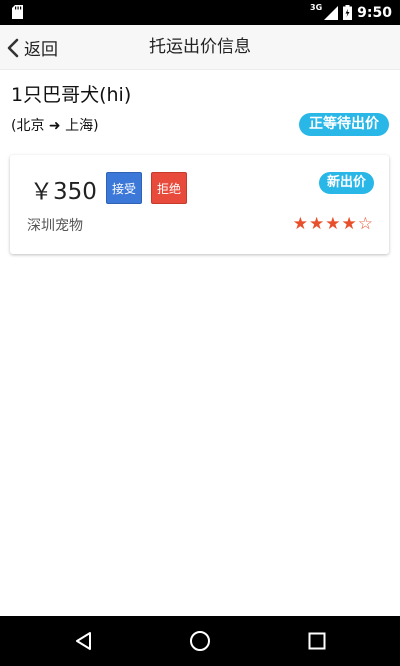  I want to click on nav-home-button, so click(200, 641).